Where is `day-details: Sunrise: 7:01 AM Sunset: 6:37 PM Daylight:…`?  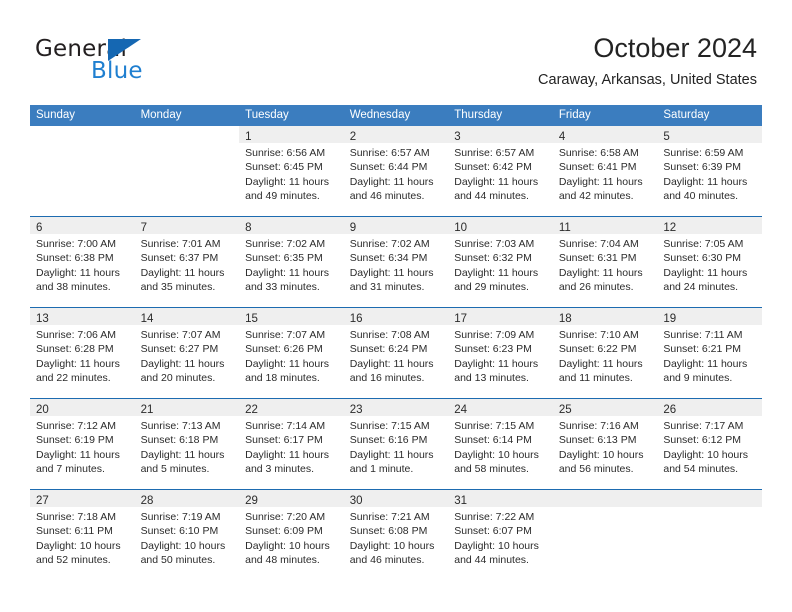 day-details: Sunrise: 7:01 AM Sunset: 6:37 PM Daylight:… is located at coordinates (187, 264).